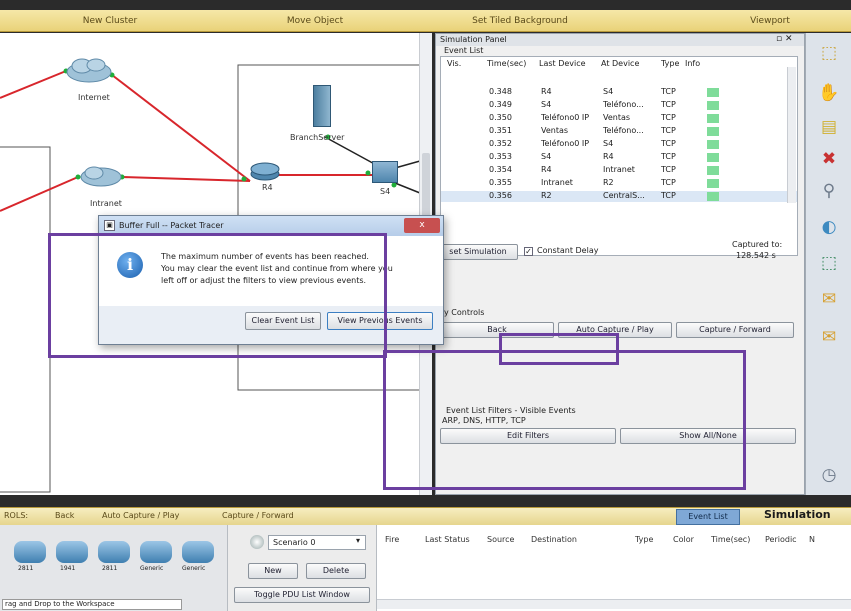  I want to click on router-generic2-icon, so click(198, 552).